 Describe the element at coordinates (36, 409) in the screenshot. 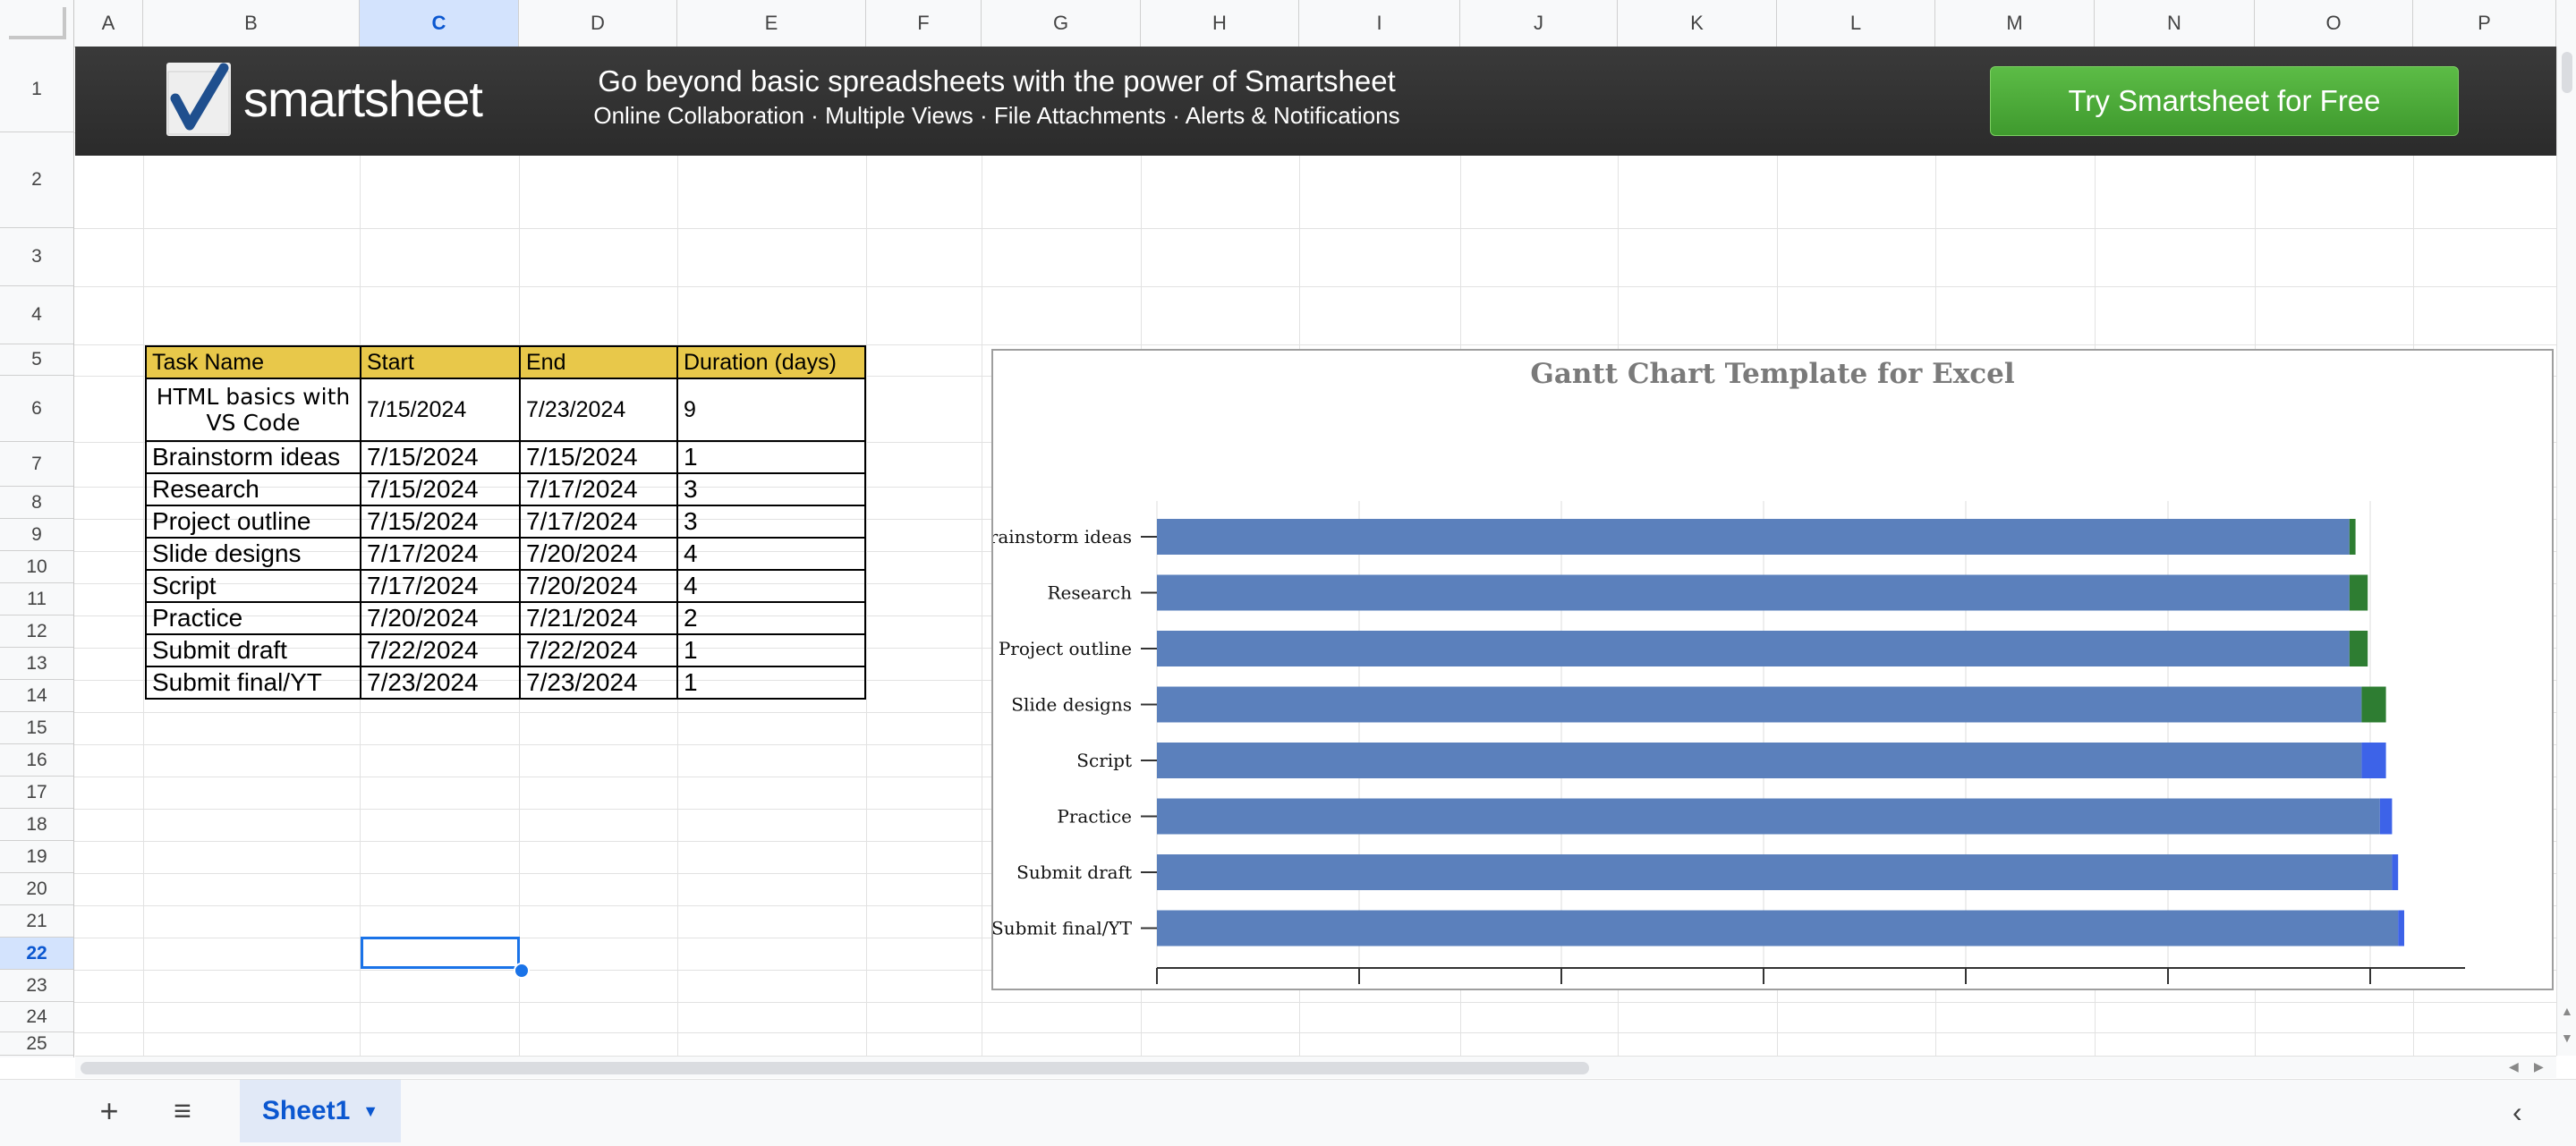

I see `row-header-6: 6` at that location.